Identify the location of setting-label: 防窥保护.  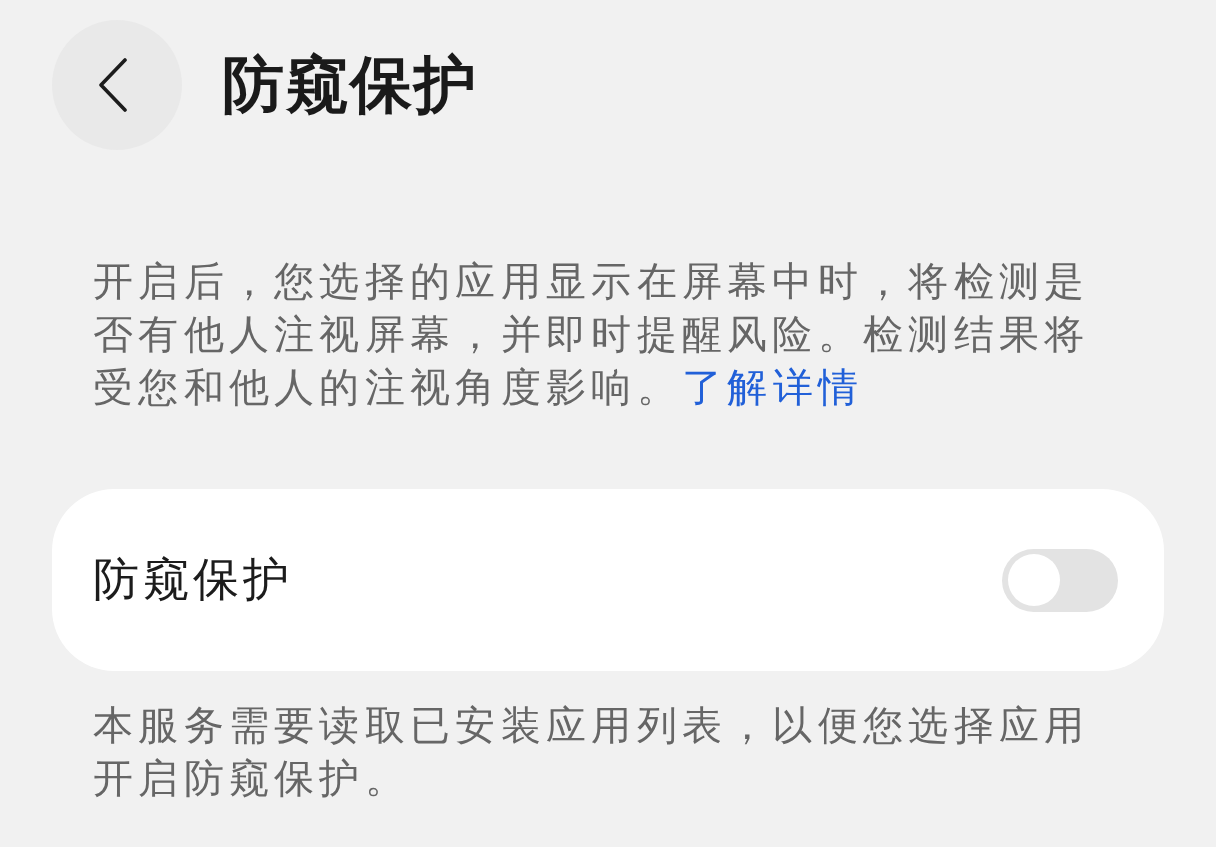
(193, 579).